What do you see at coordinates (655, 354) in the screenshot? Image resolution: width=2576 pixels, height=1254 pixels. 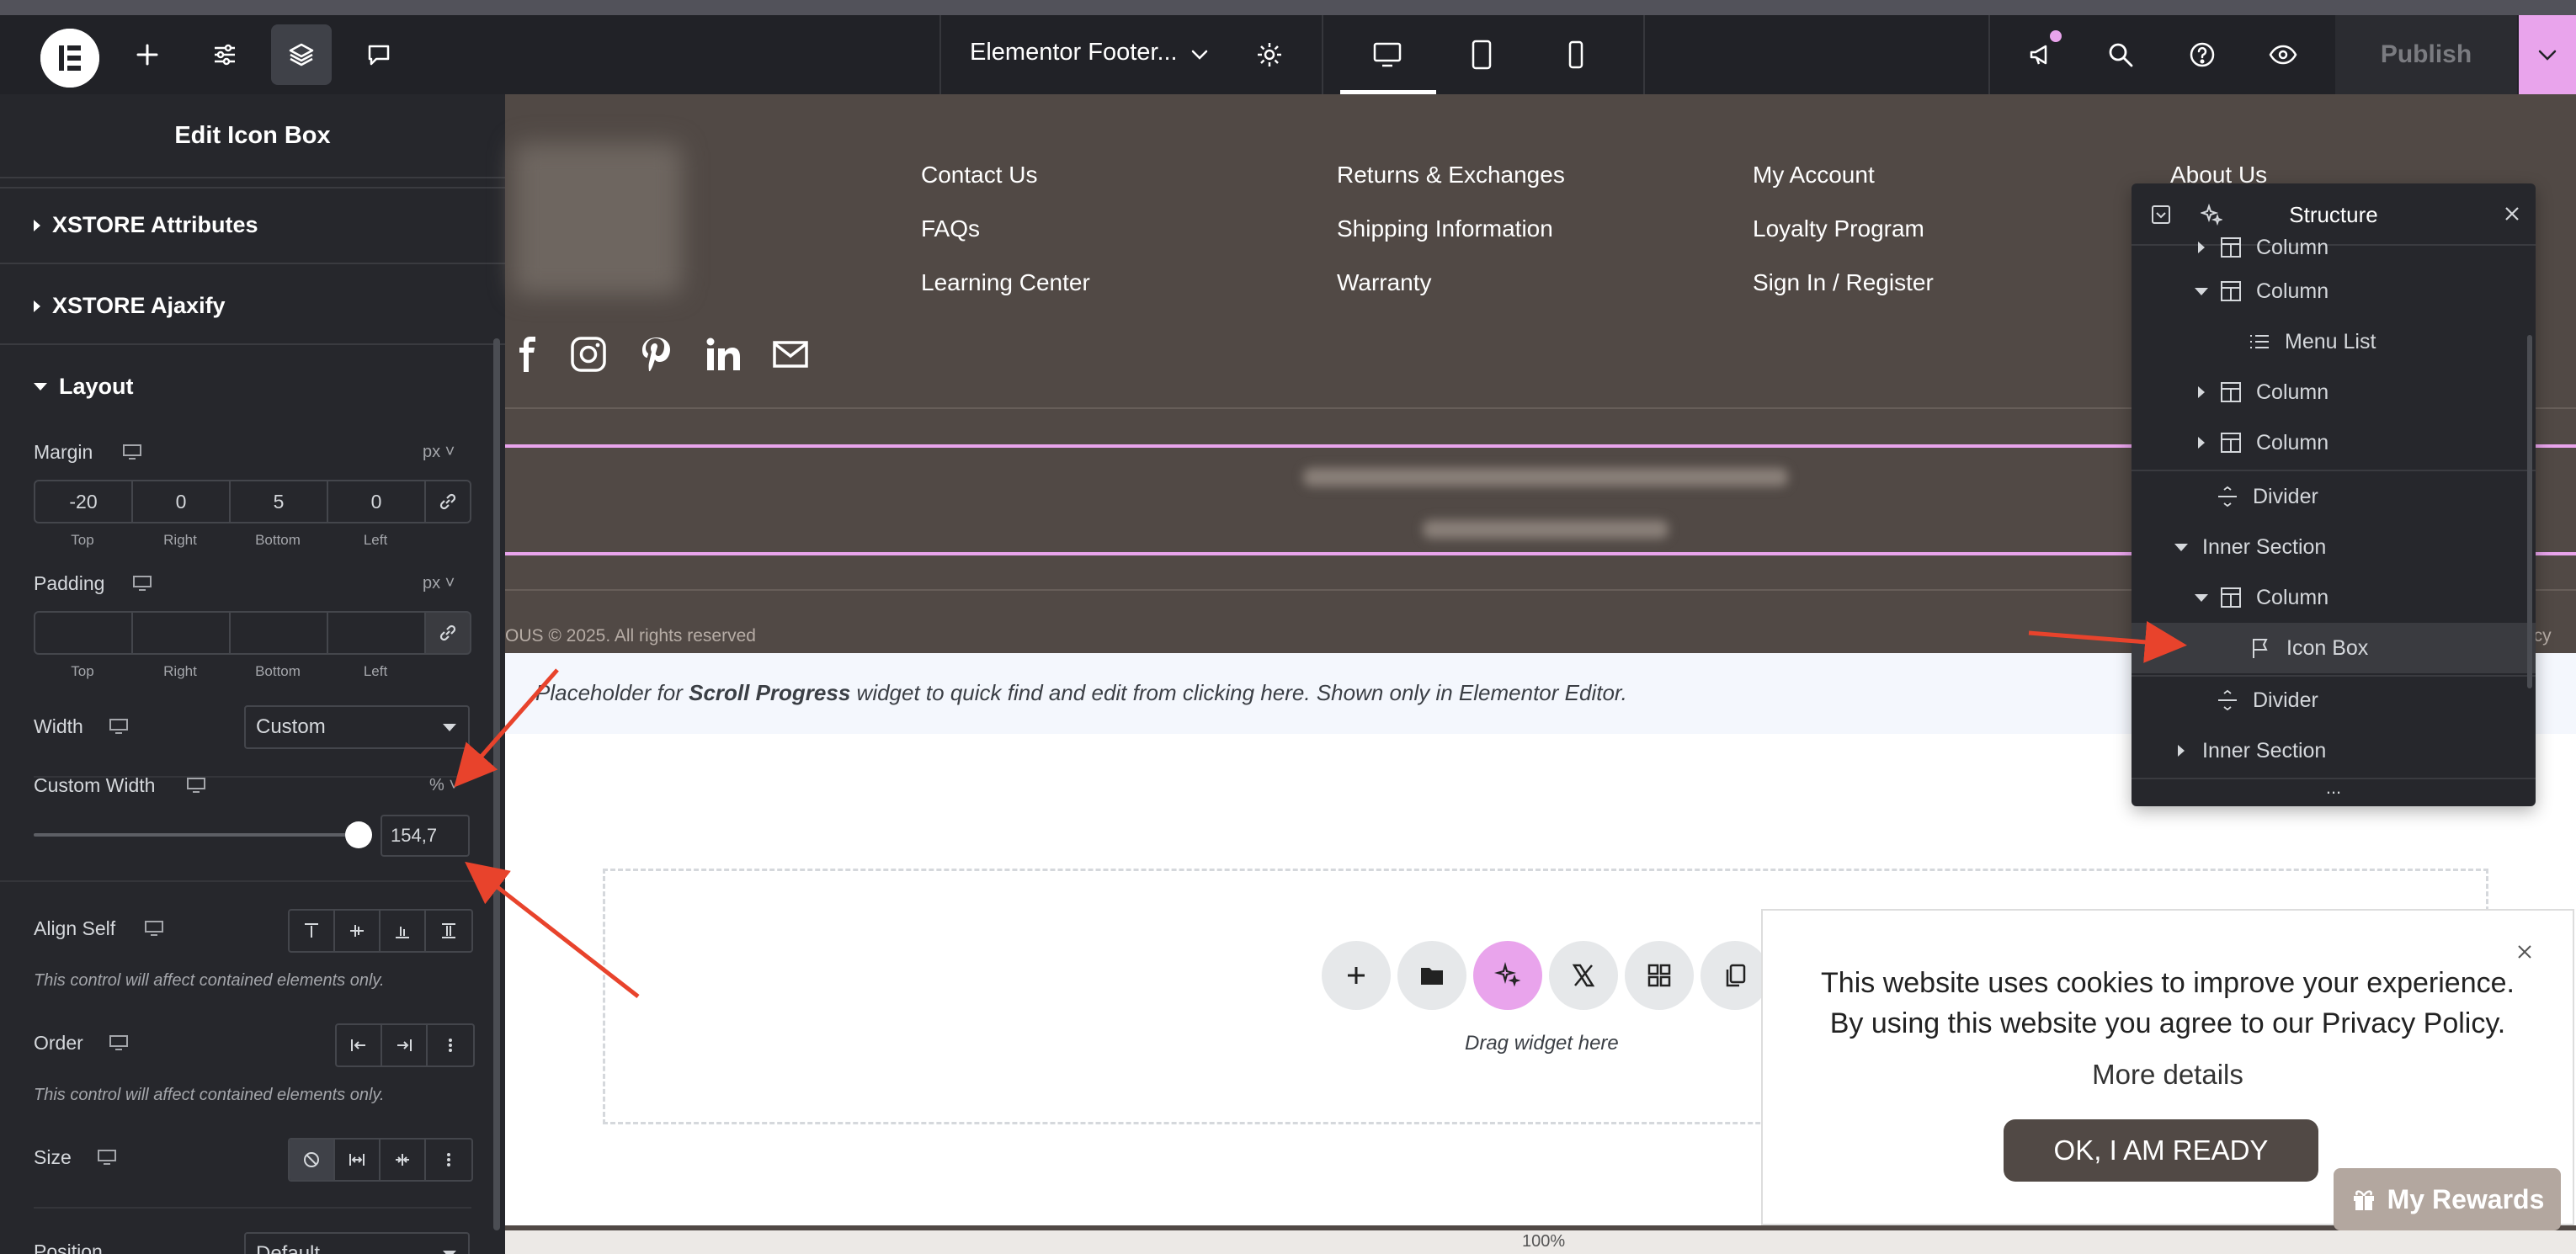 I see `pinterest-icon` at bounding box center [655, 354].